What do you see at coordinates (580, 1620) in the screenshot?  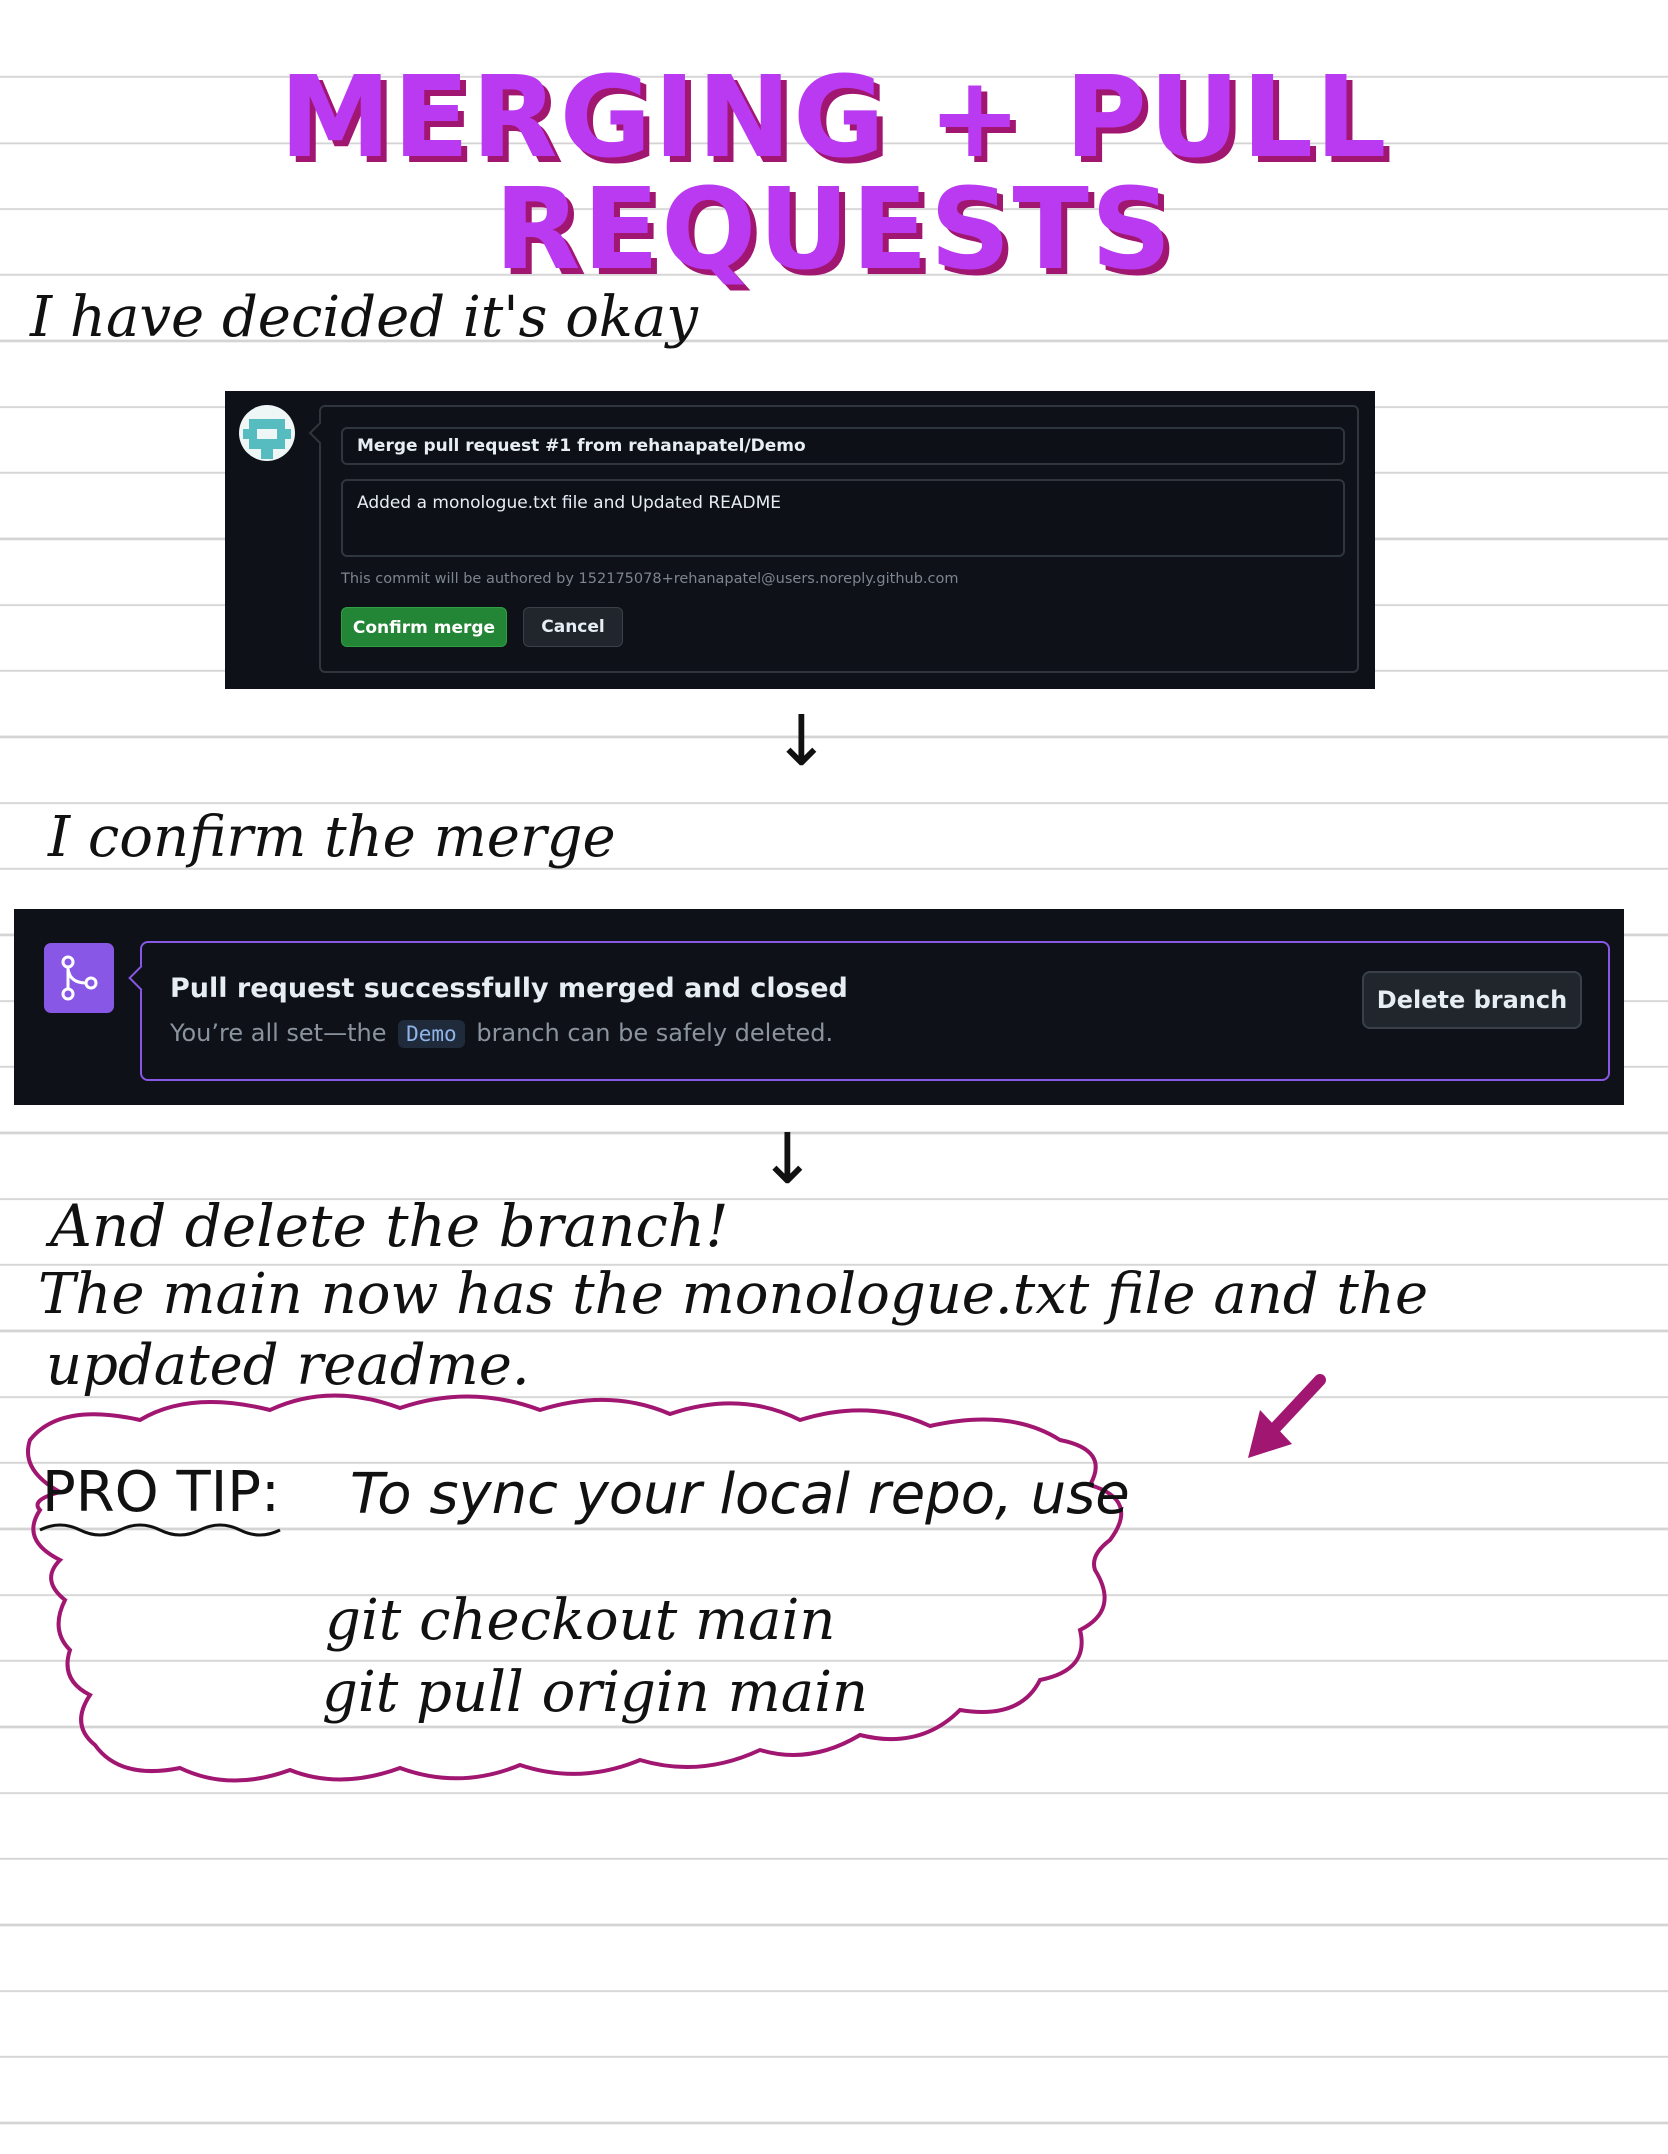 I see `command-line: git checkout main` at bounding box center [580, 1620].